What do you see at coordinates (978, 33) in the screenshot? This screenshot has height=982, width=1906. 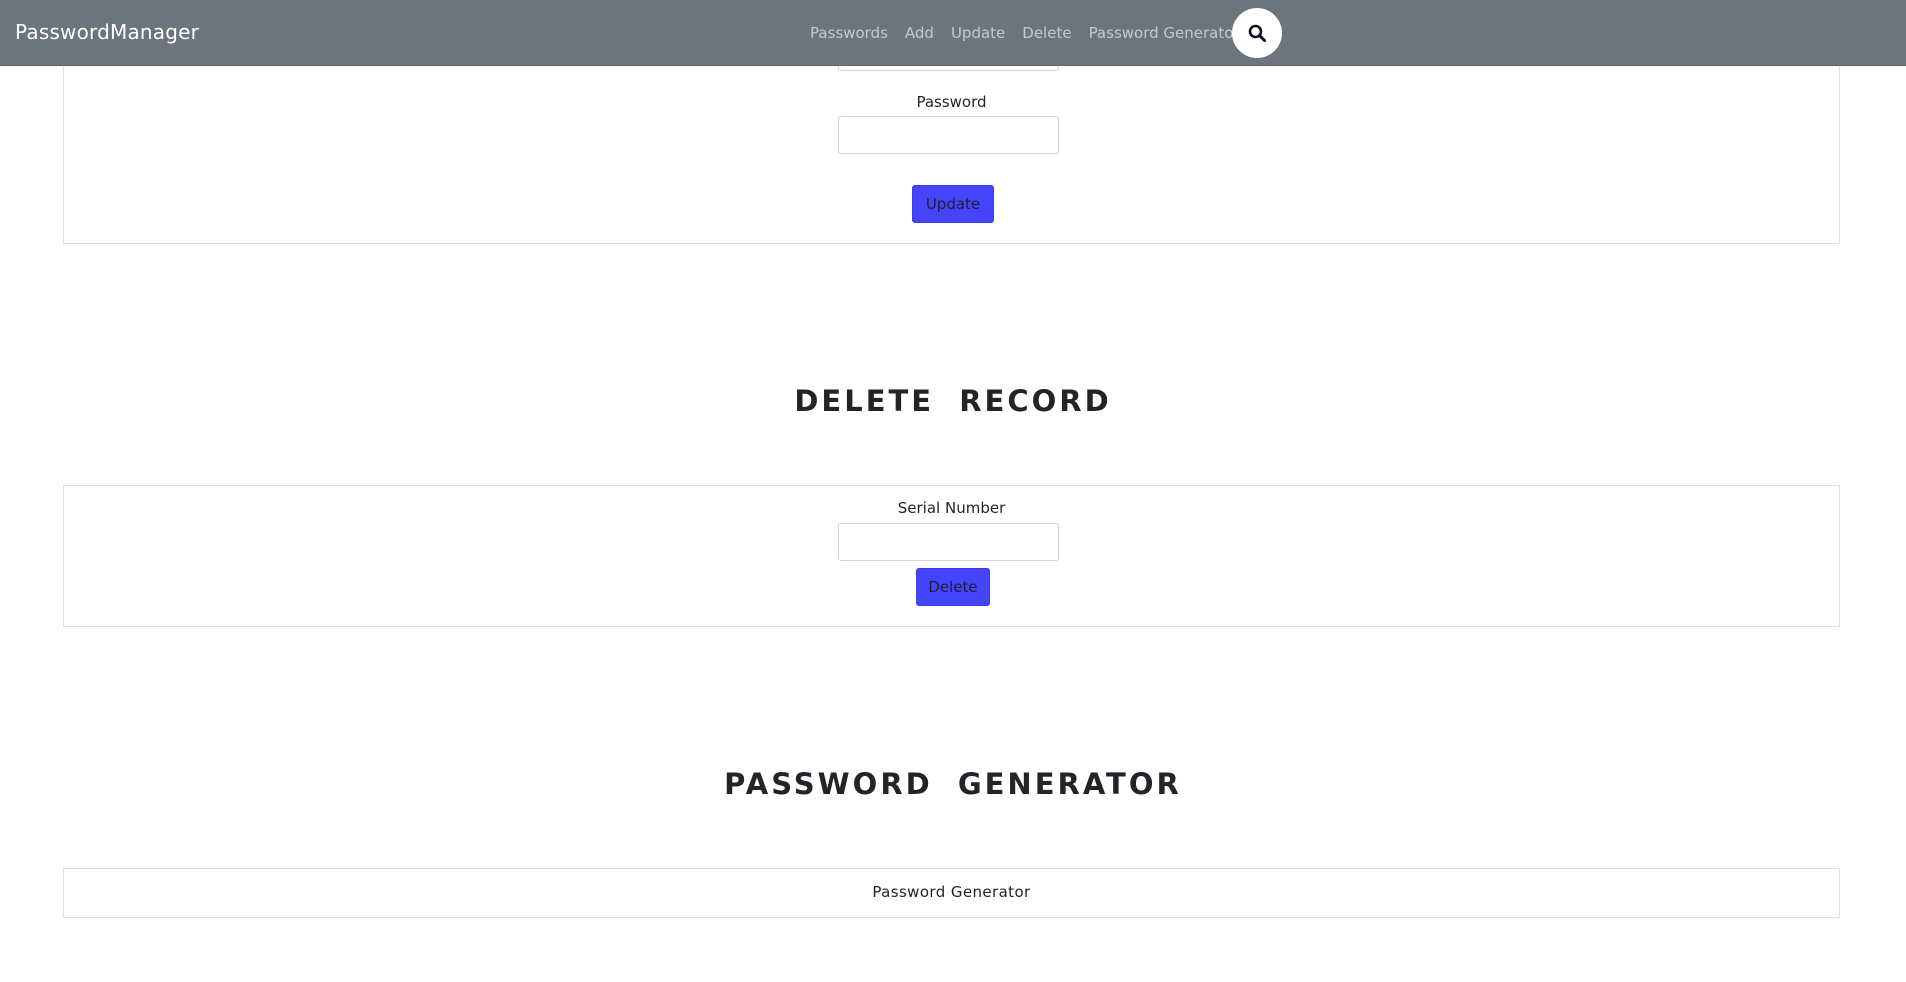 I see `nav-link-update: Update` at bounding box center [978, 33].